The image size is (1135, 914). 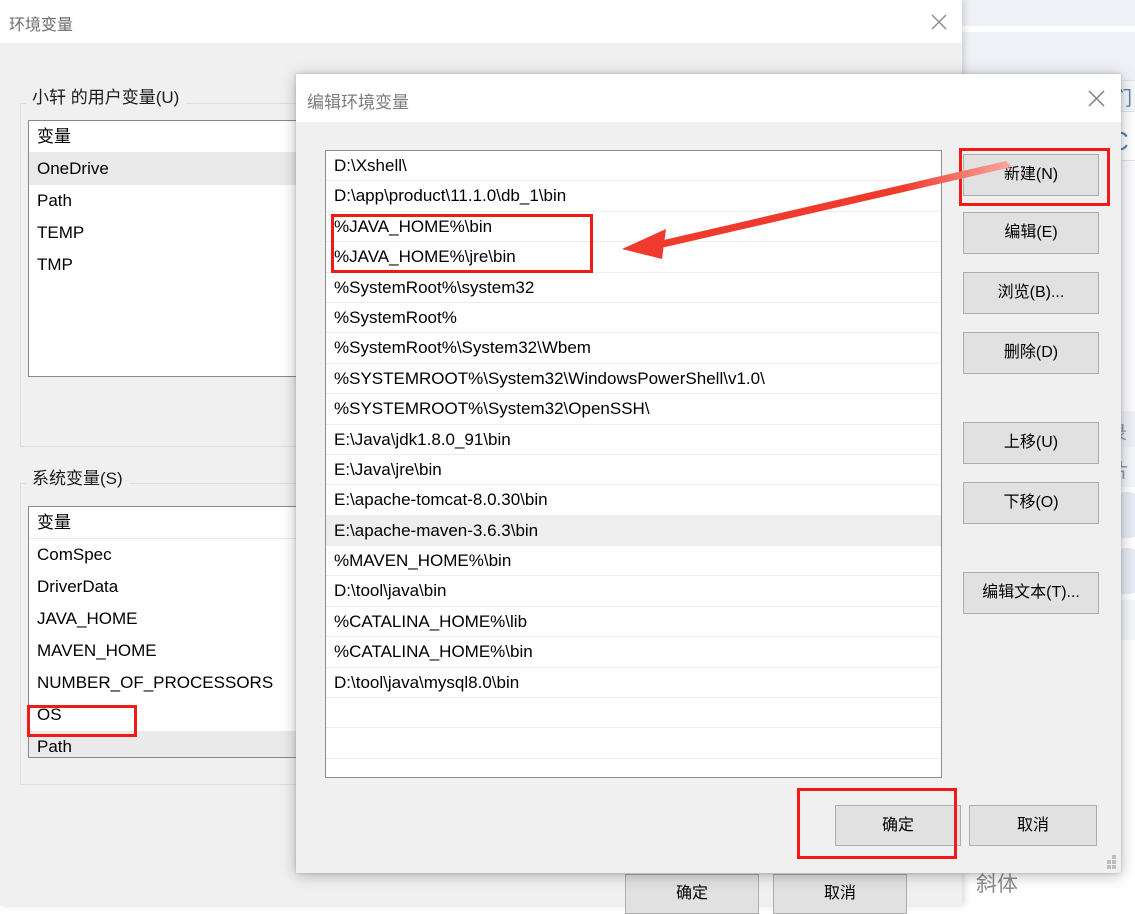 I want to click on path-entry-row: %JAVA_HOME%\jre\bin, so click(x=633, y=257).